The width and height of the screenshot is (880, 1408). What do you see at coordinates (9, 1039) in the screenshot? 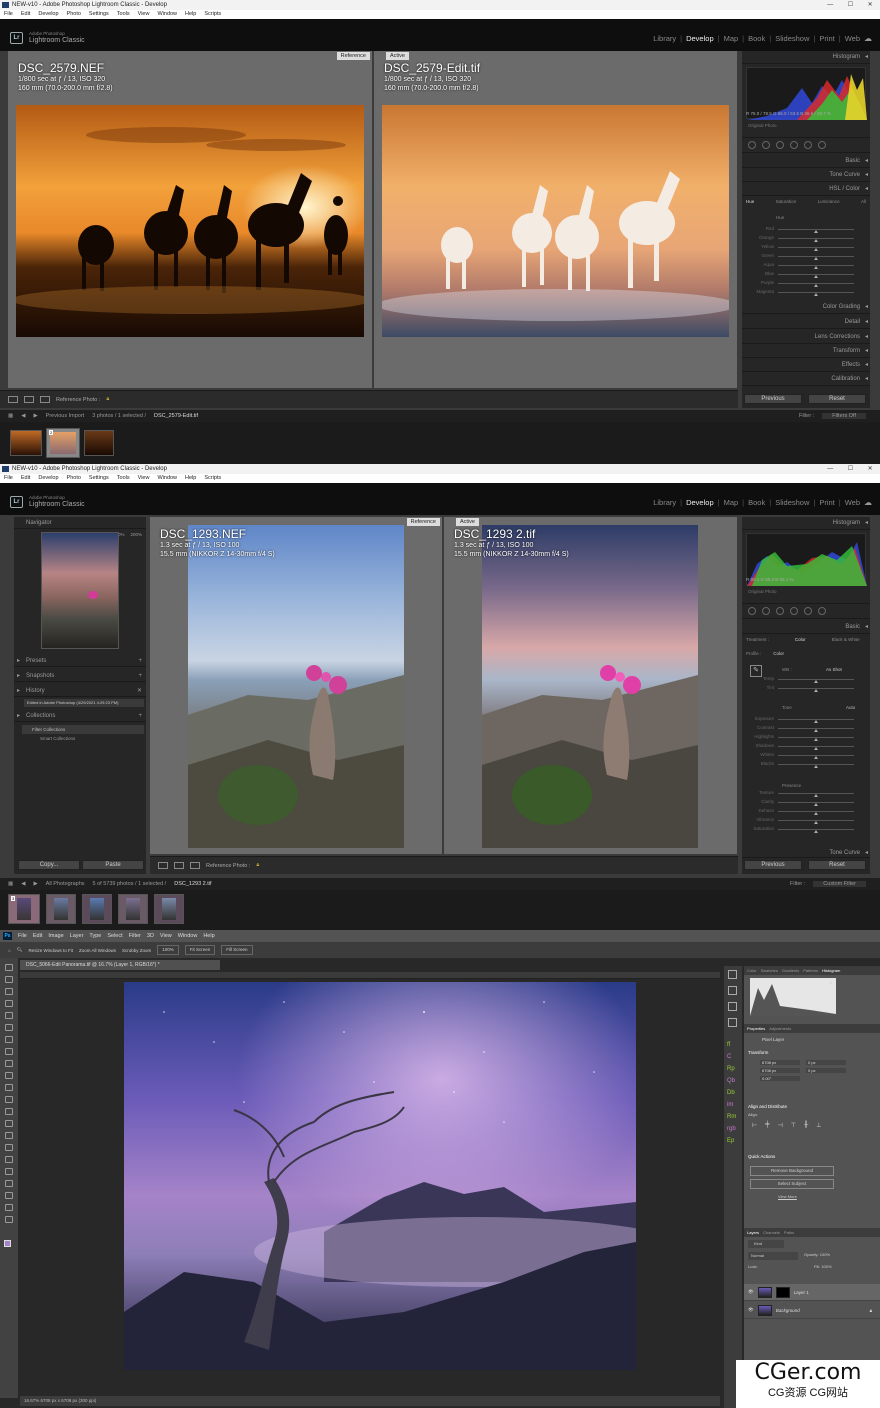
I see `eyedropper-tool-icon` at bounding box center [9, 1039].